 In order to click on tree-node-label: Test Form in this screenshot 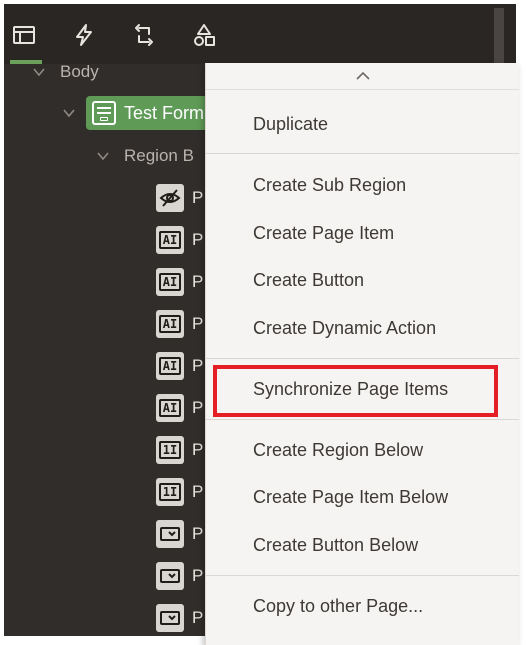, I will do `click(164, 112)`.